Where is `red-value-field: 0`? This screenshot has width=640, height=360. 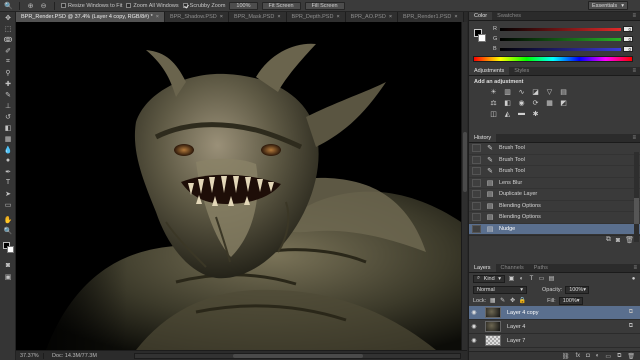 red-value-field: 0 is located at coordinates (628, 29).